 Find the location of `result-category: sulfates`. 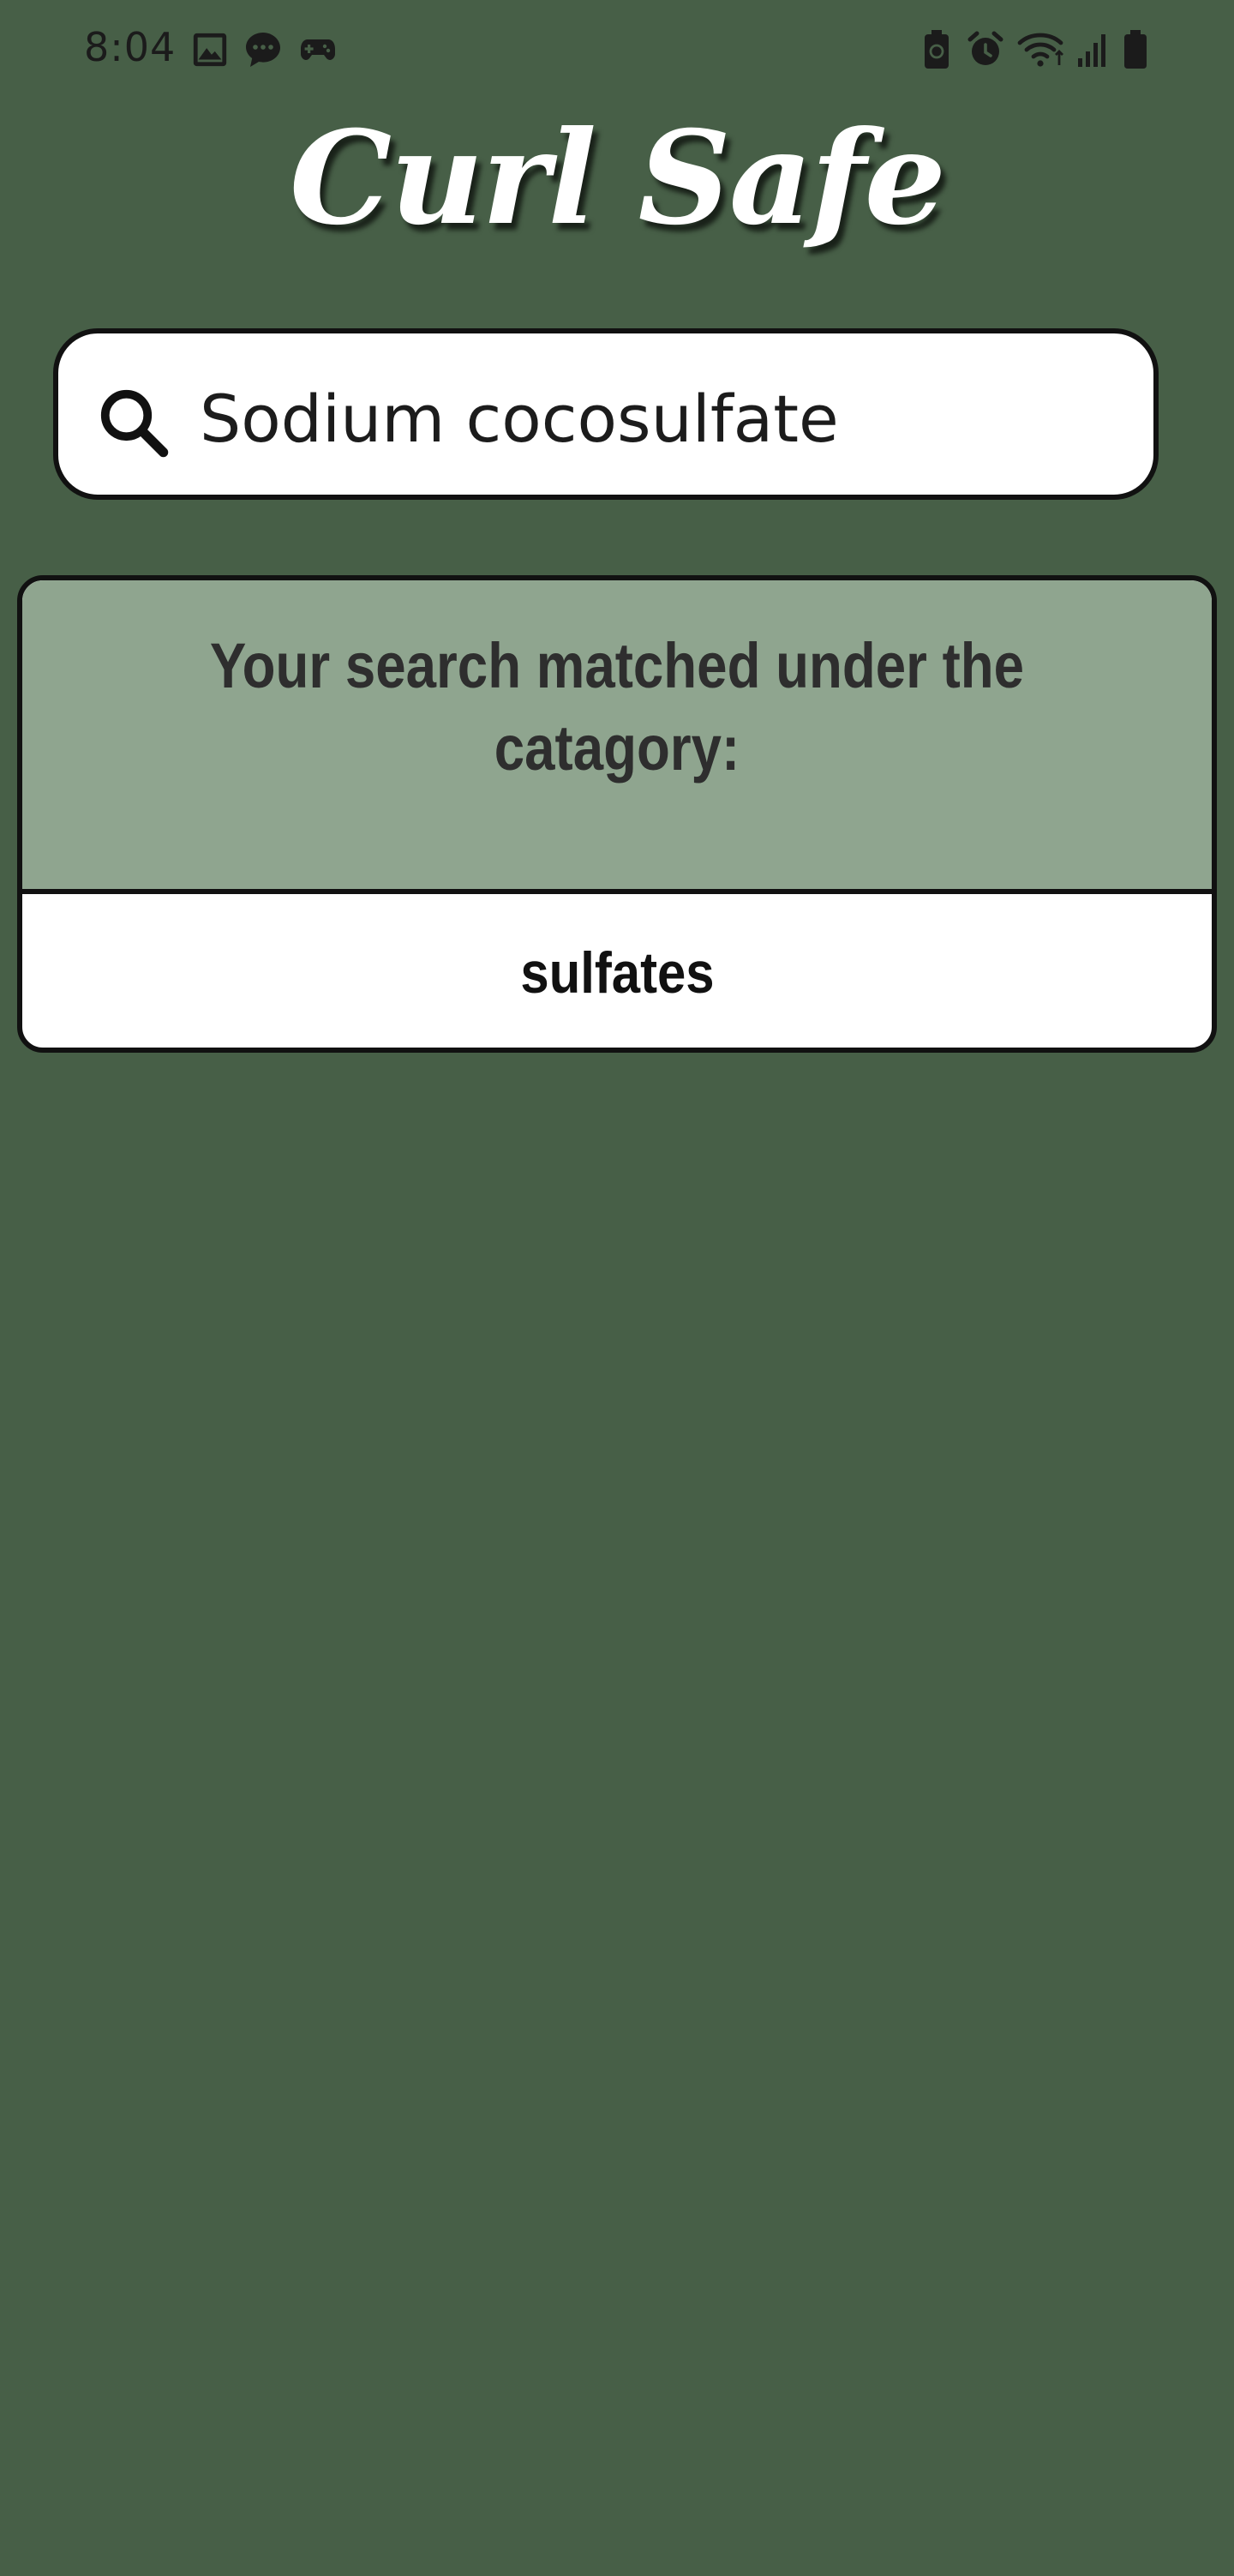

result-category: sulfates is located at coordinates (617, 973).